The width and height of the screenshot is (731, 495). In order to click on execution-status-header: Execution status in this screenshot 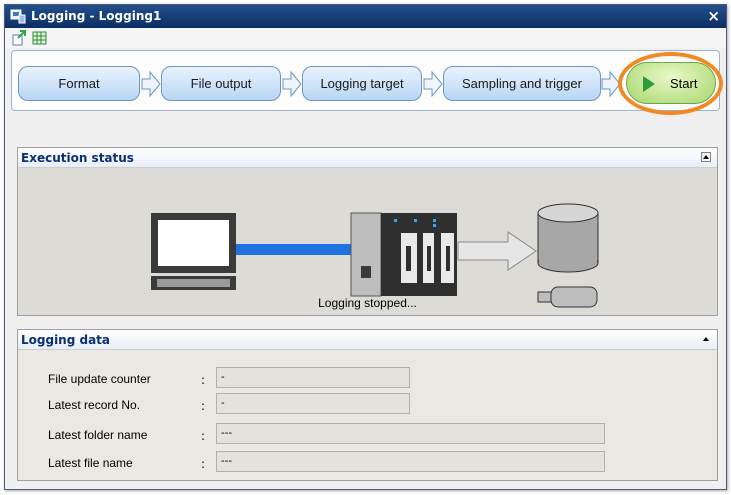, I will do `click(367, 158)`.